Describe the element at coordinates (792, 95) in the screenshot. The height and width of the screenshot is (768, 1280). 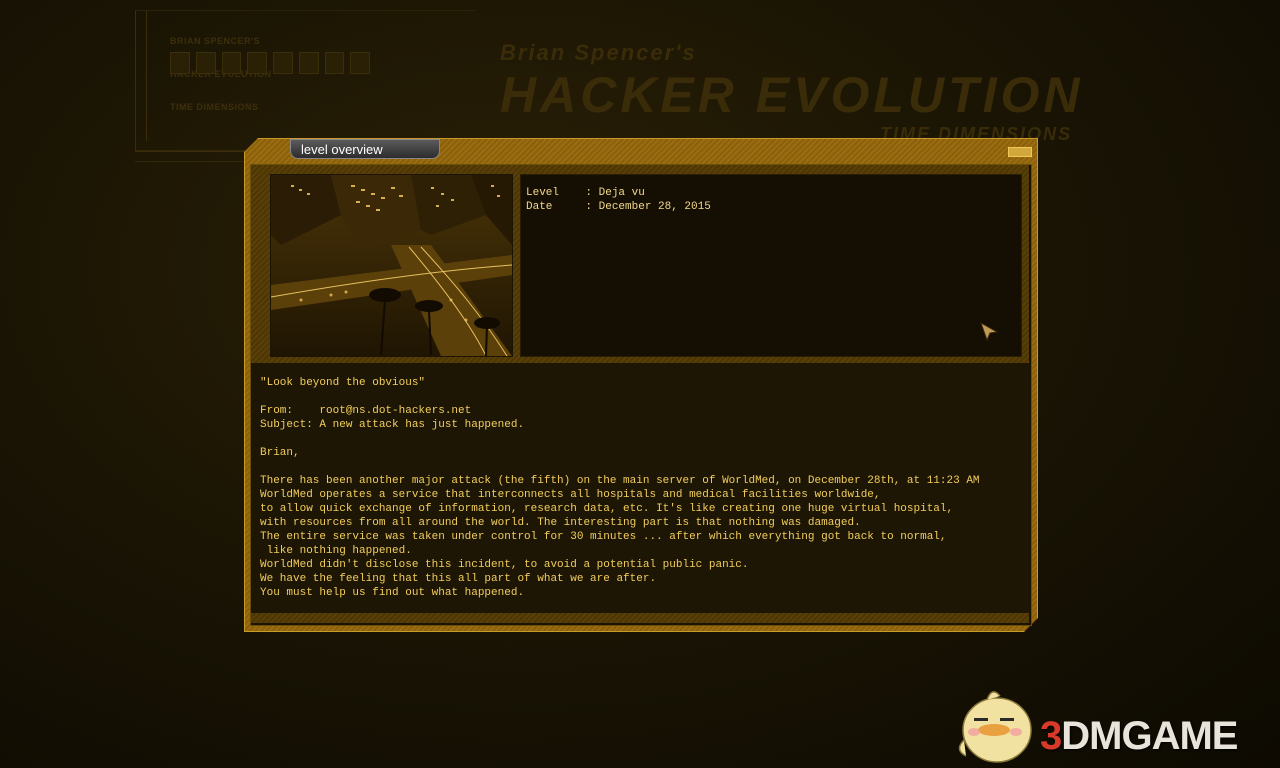
I see `background-game-title: HACKER EVOLUTION` at that location.